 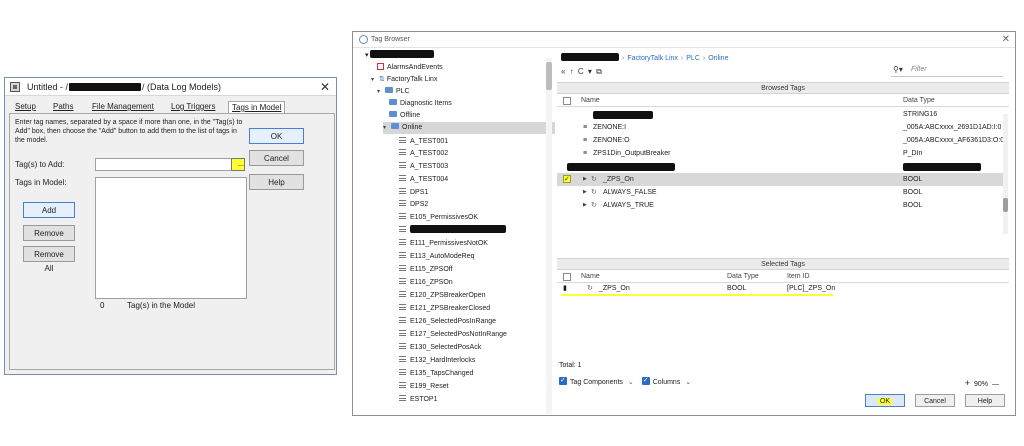 I want to click on tag-browser-help-button: Help, so click(x=985, y=400).